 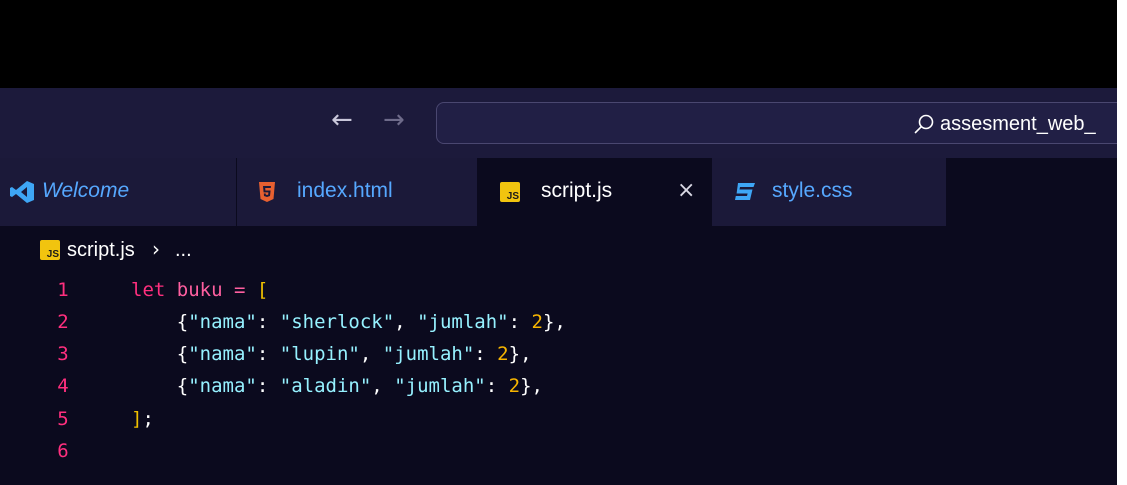 I want to click on html5-icon, so click(x=267, y=192).